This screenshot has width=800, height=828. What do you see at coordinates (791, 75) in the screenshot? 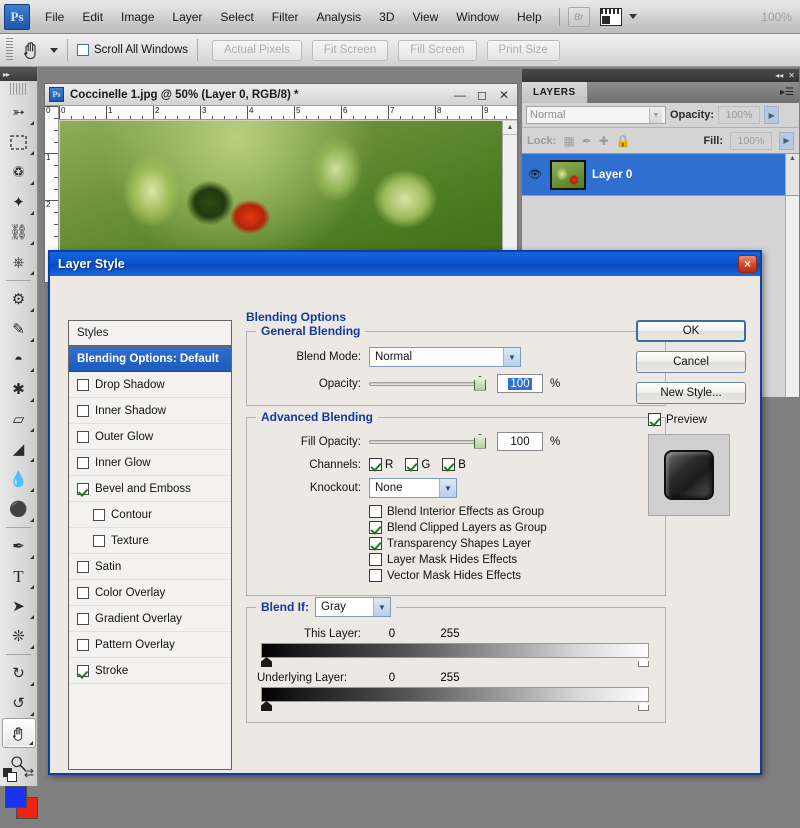
I see `panel-close-icon: ✕` at bounding box center [791, 75].